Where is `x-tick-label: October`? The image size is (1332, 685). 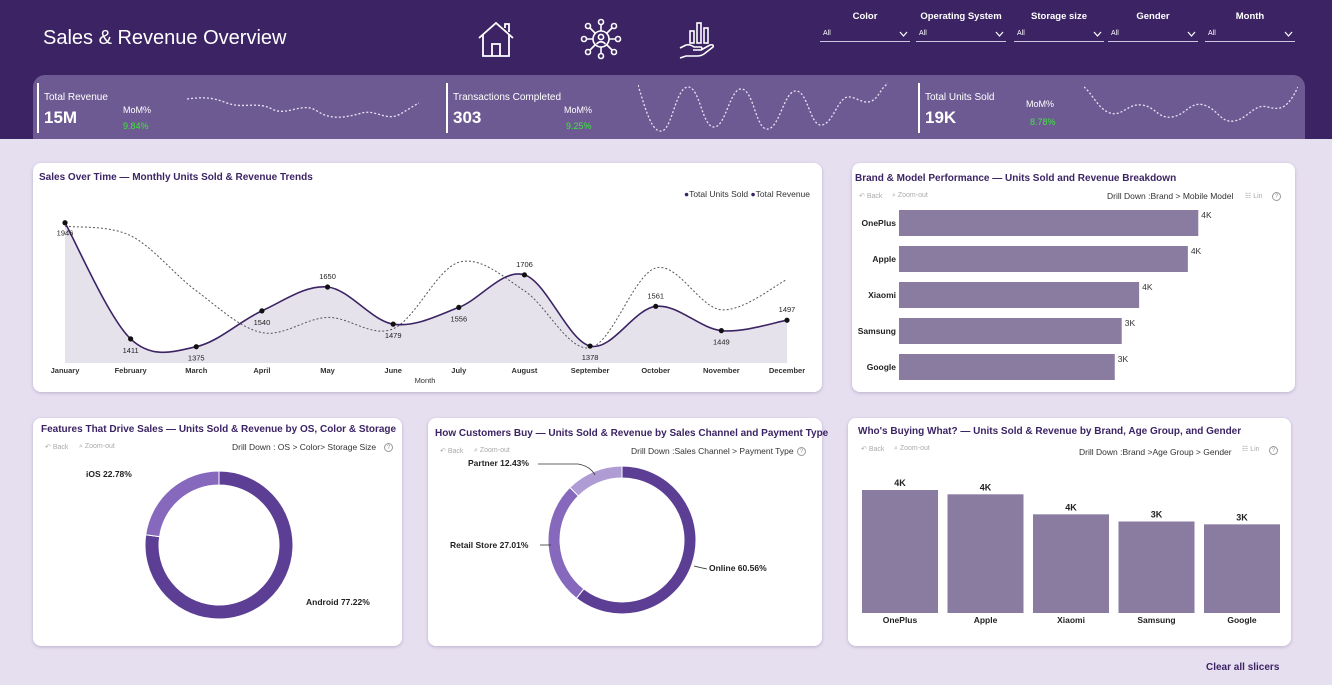 x-tick-label: October is located at coordinates (655, 370).